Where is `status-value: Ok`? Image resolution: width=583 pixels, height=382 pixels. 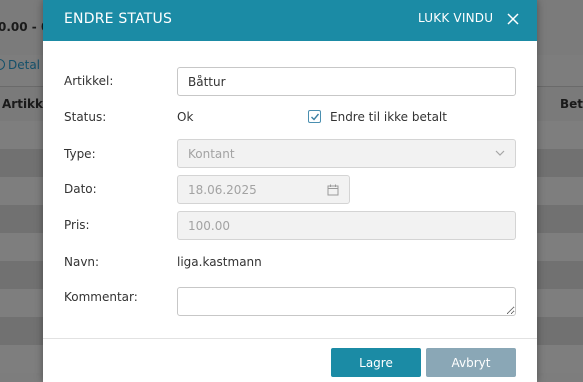 status-value: Ok is located at coordinates (185, 117).